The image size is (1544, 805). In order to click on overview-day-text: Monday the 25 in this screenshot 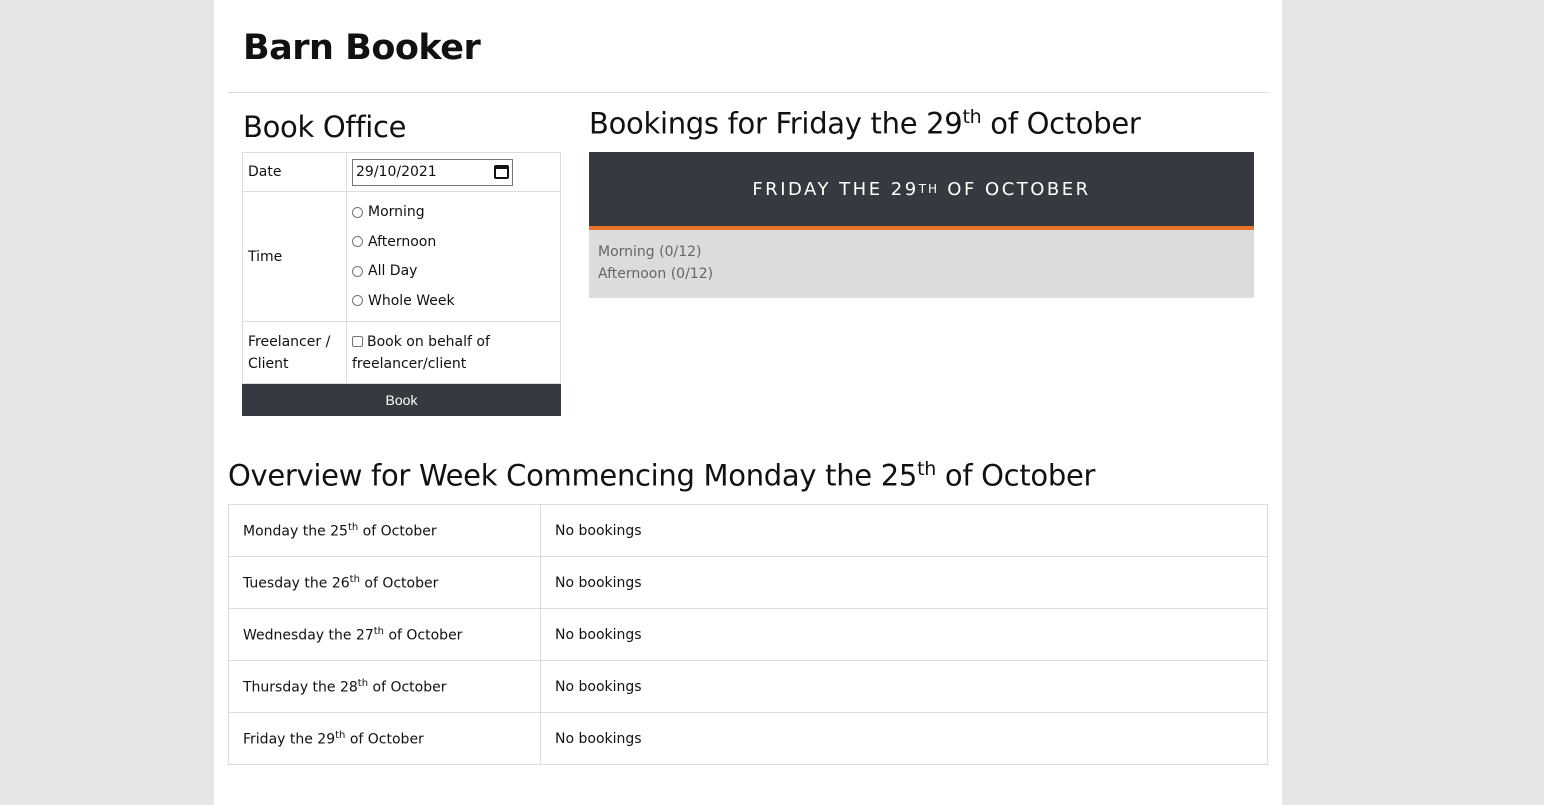, I will do `click(295, 531)`.